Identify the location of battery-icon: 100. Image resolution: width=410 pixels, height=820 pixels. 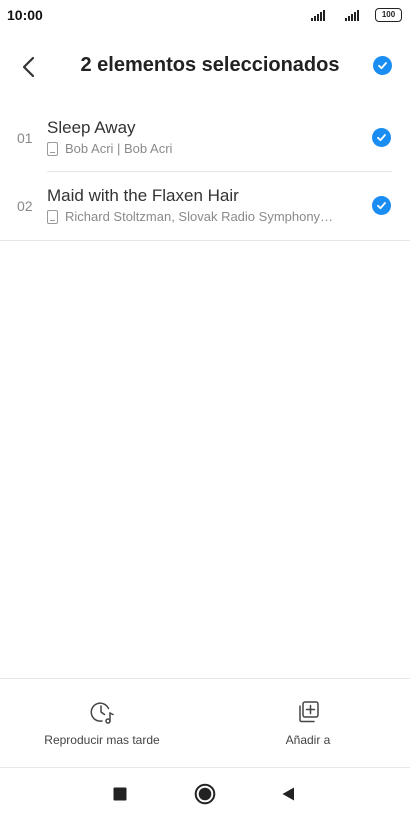
(388, 15).